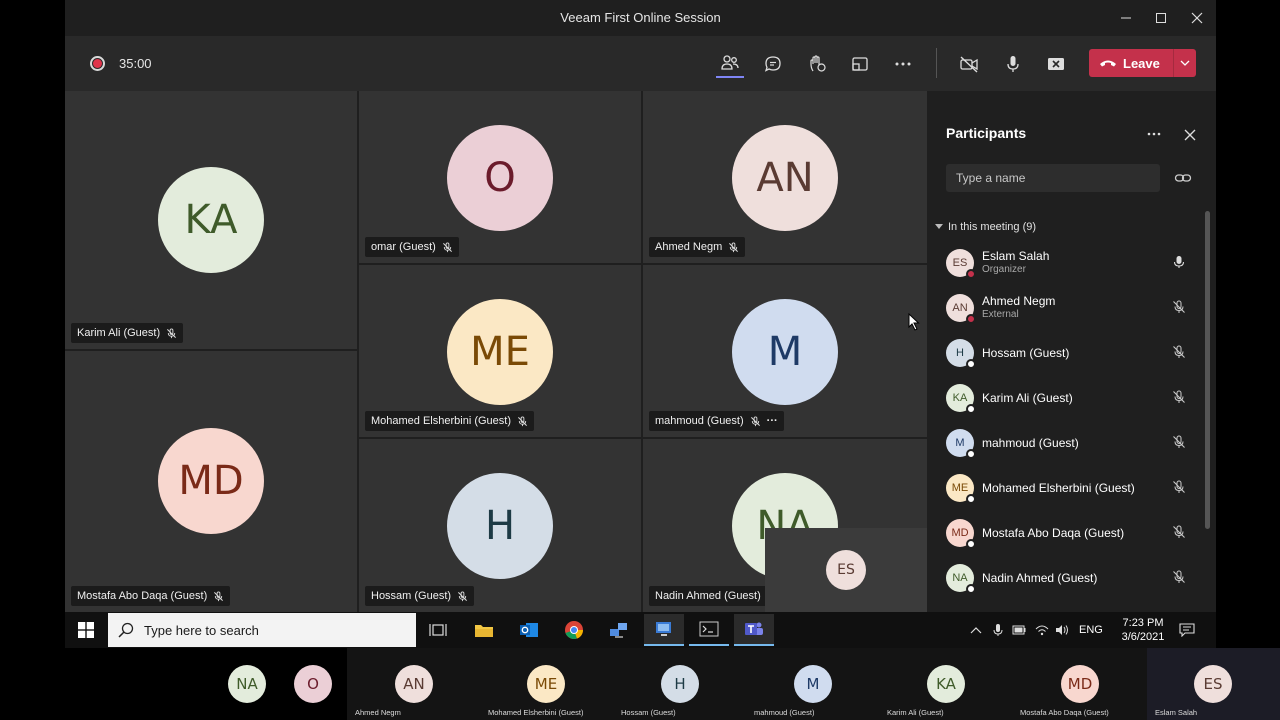 This screenshot has height=720, width=1280. I want to click on participant-search-input: Type a name, so click(1053, 178).